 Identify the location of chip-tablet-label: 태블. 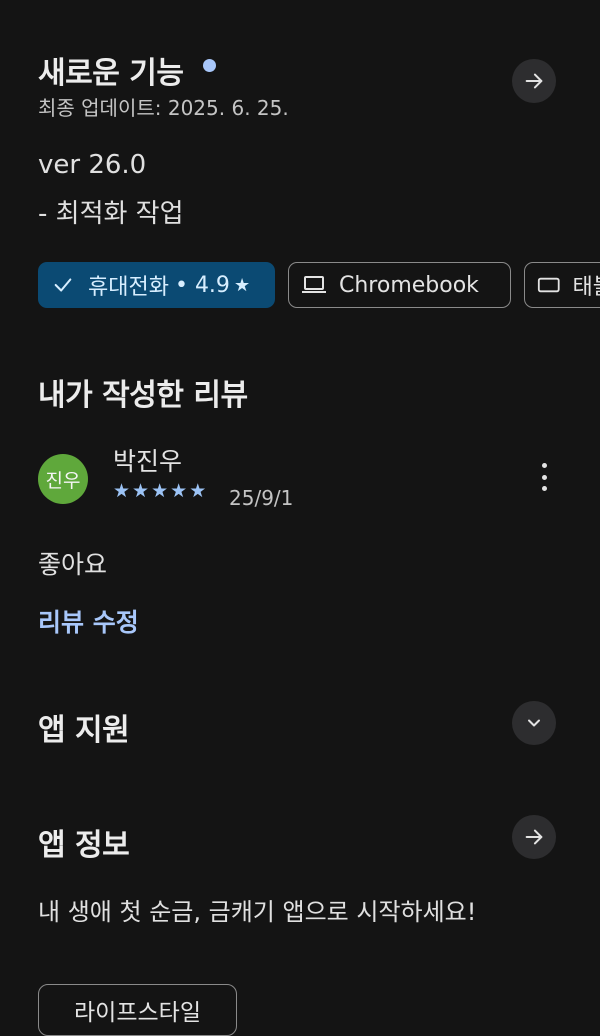
(586, 287).